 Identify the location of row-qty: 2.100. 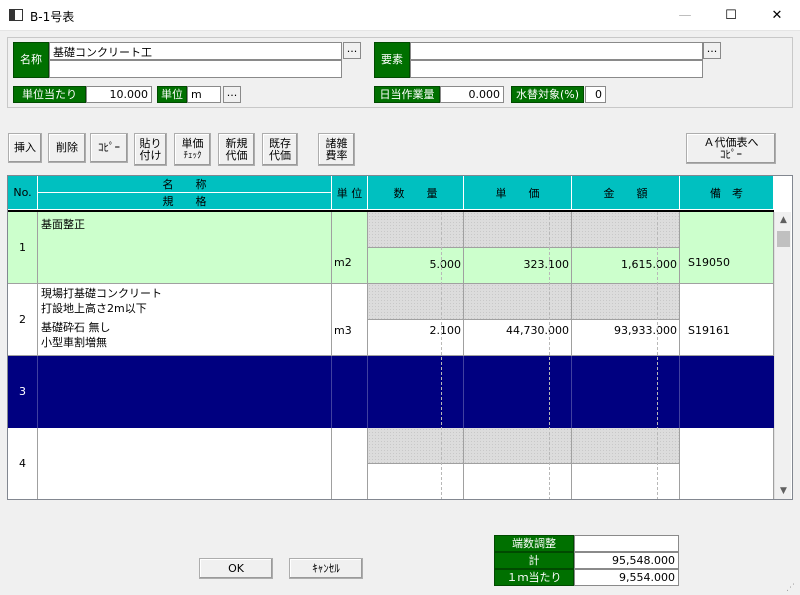
(416, 338).